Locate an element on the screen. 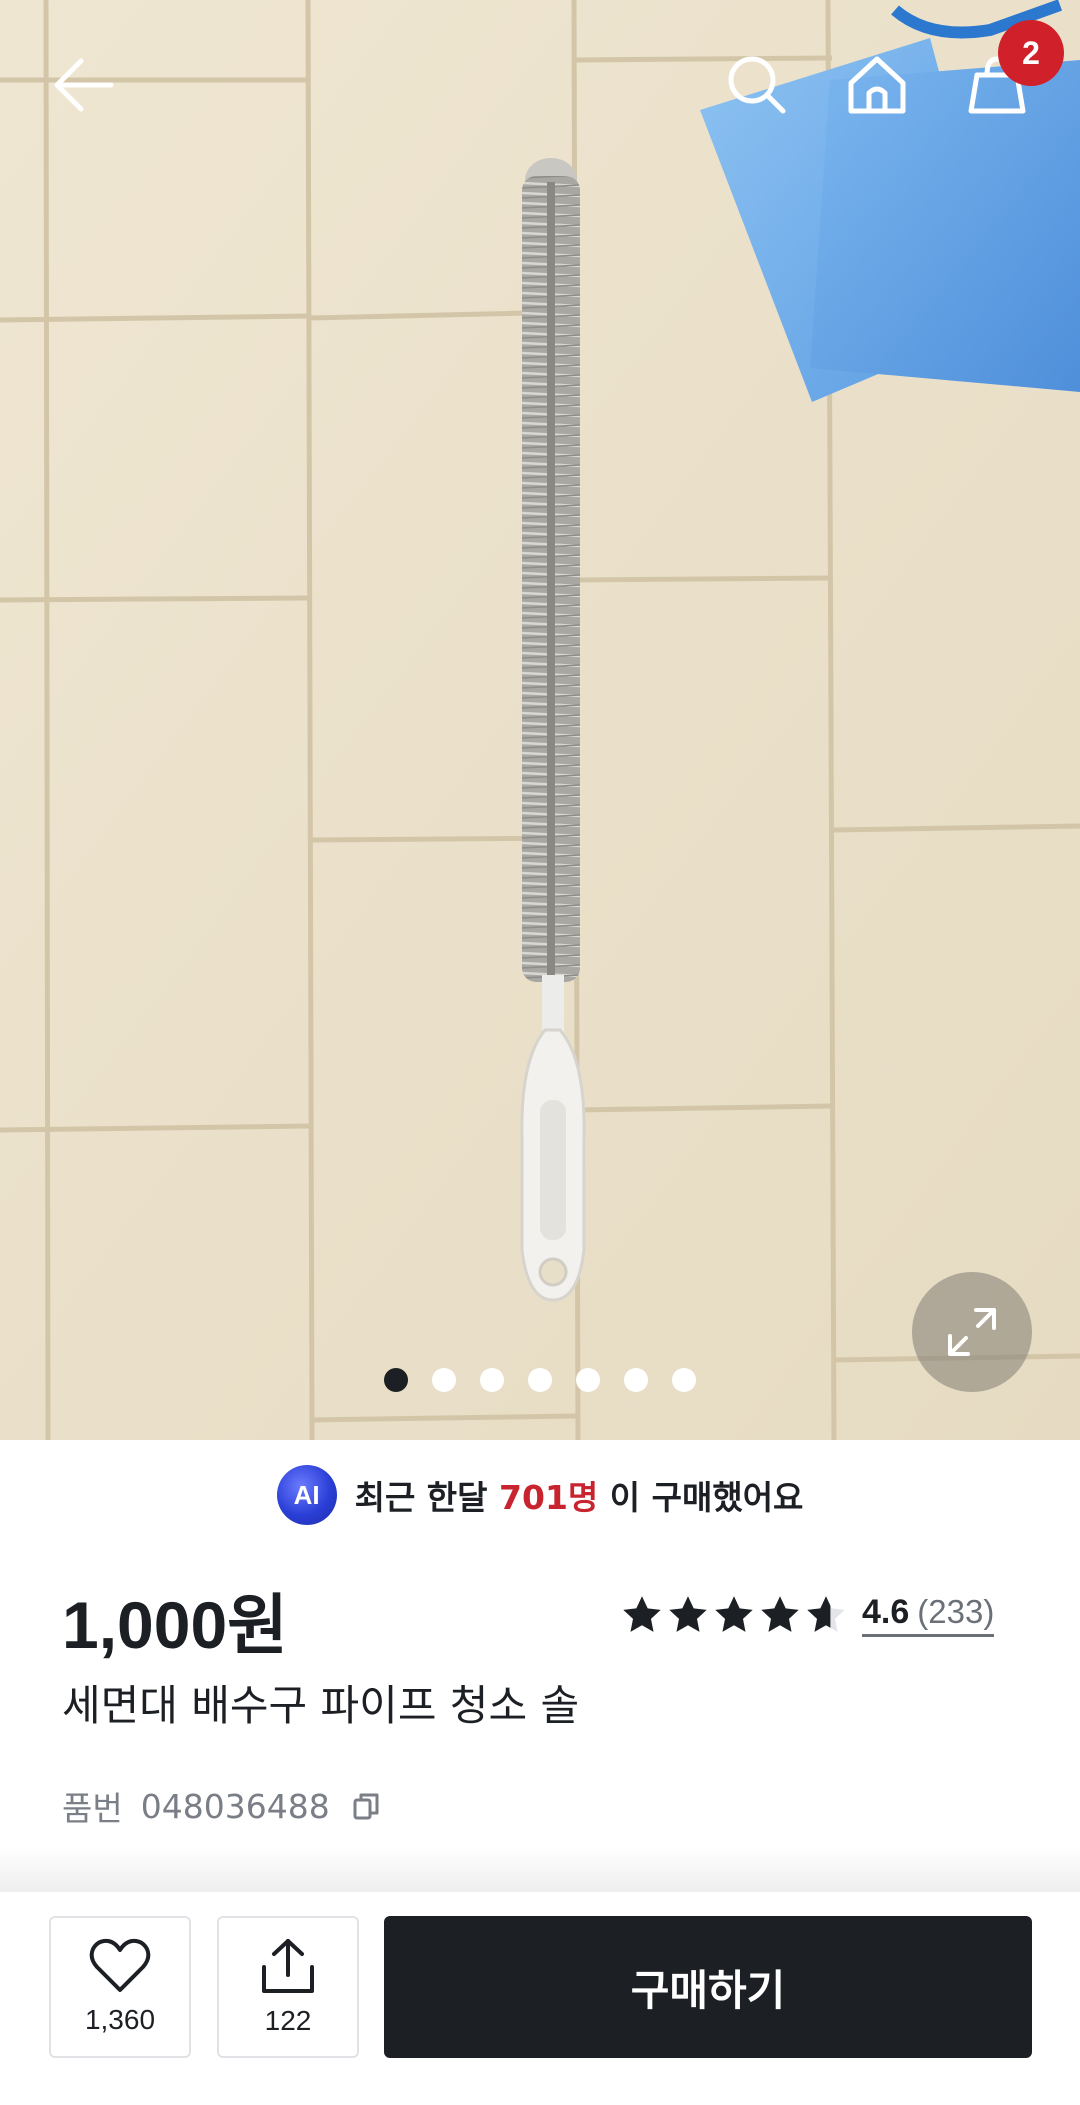 The width and height of the screenshot is (1080, 2105). reviews-link: 4.6 (233) is located at coordinates (928, 1615).